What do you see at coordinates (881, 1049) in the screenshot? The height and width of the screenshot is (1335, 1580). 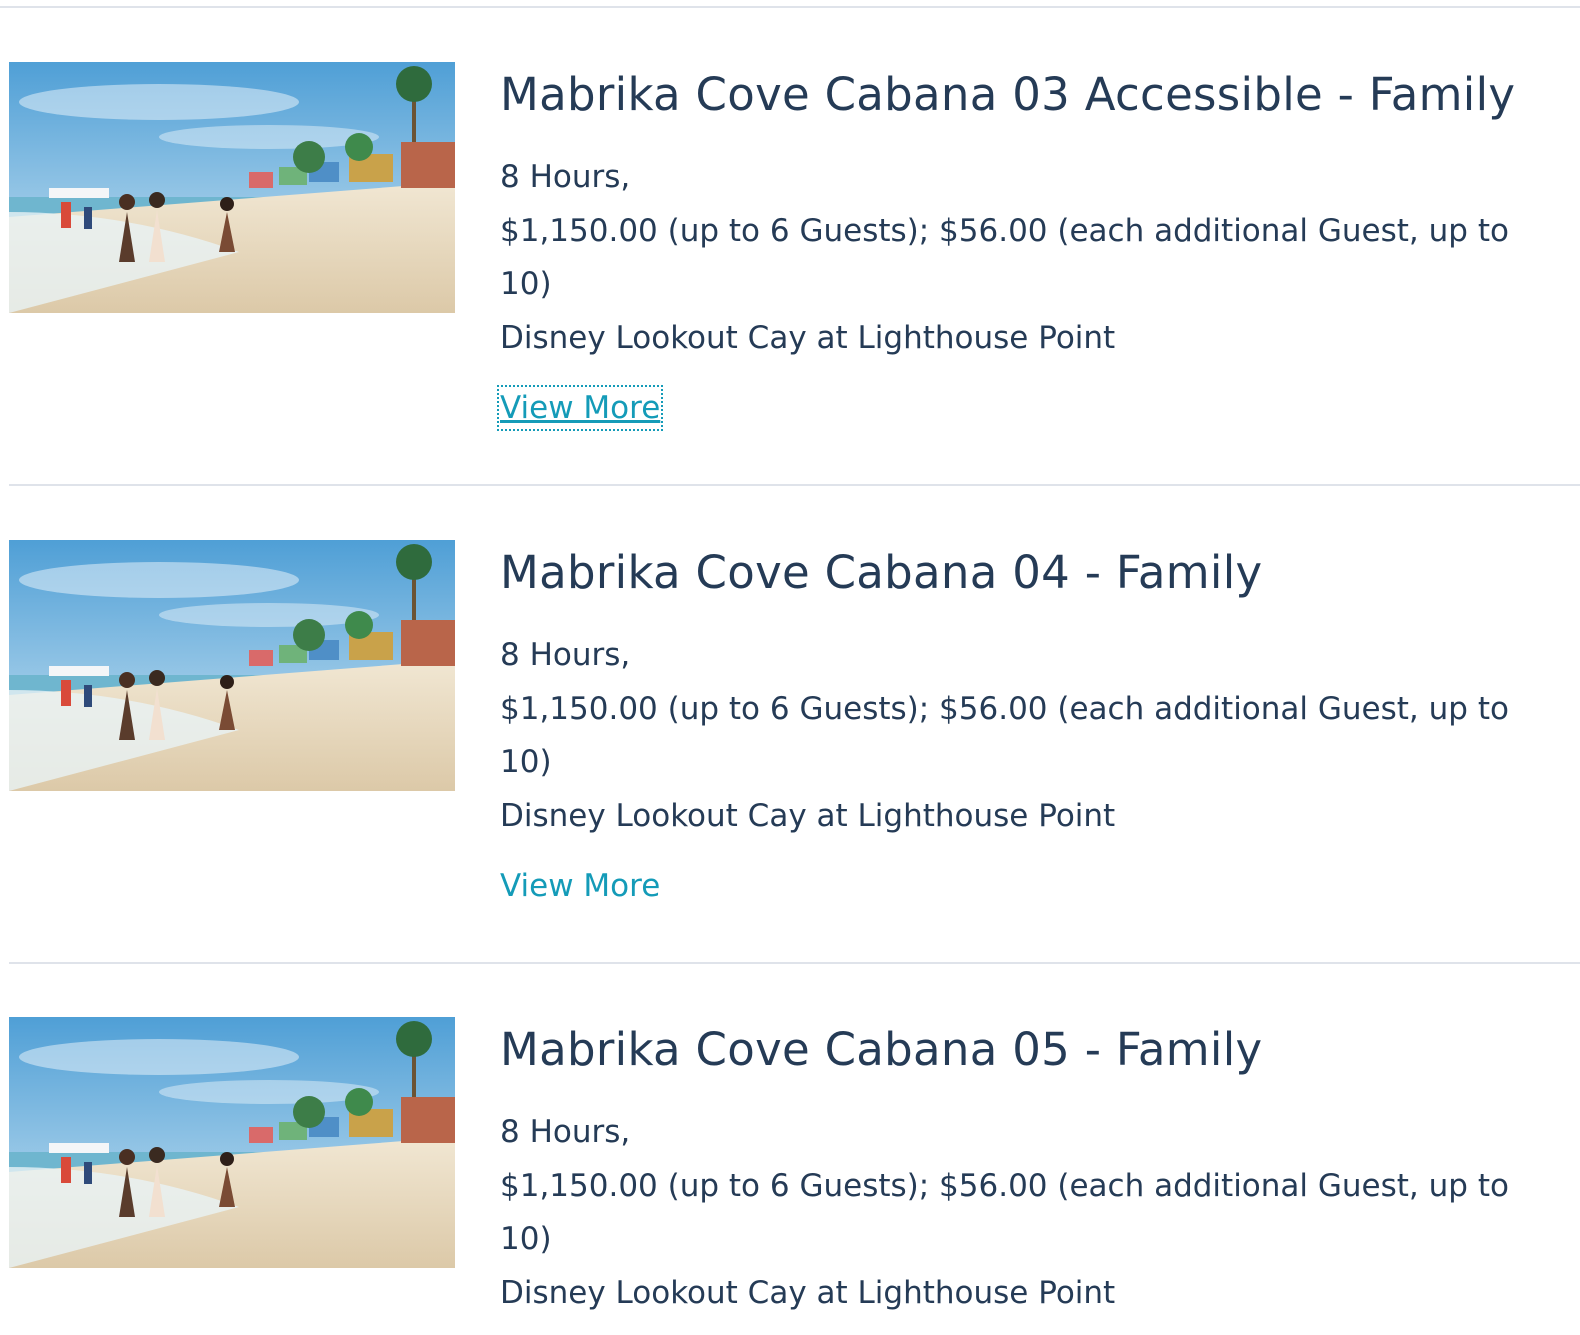 I see `cabana-title: Mabrika Cove Cabana 05 - Family` at bounding box center [881, 1049].